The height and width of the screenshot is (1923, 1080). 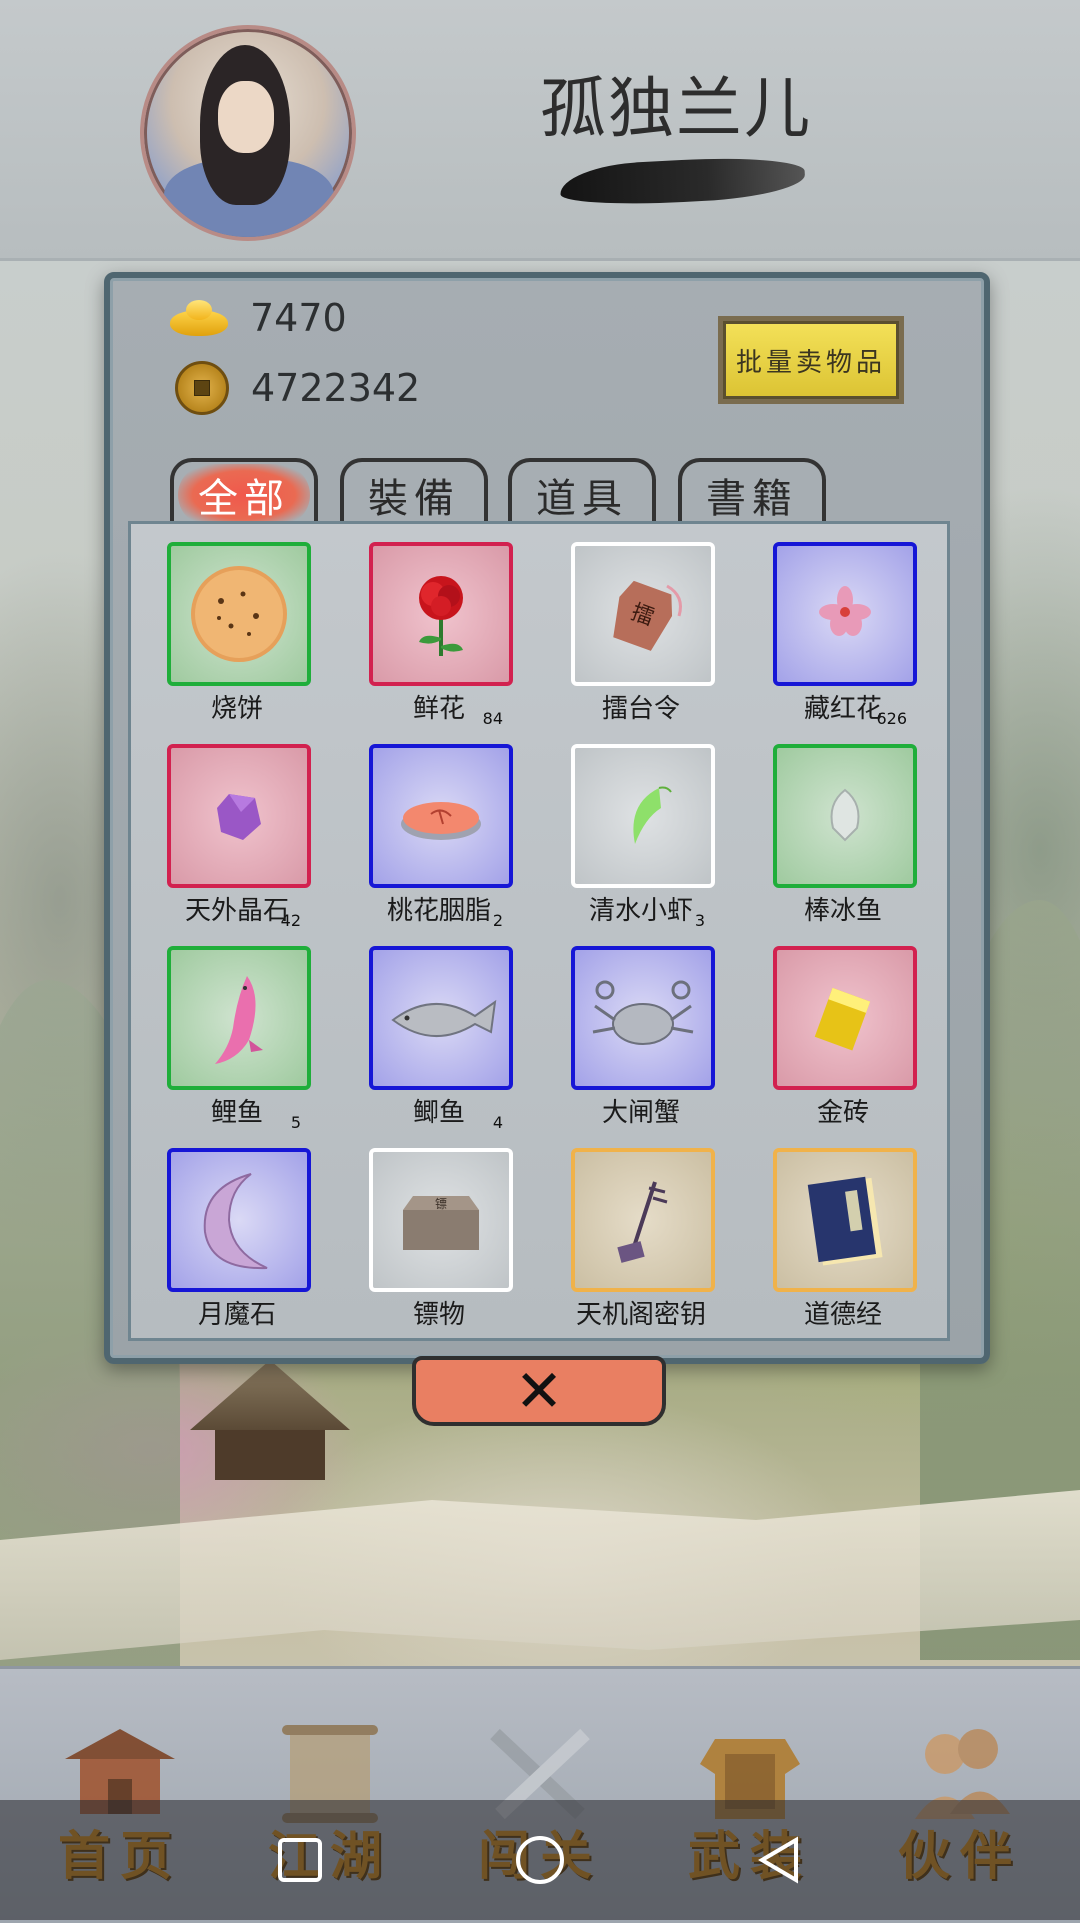 What do you see at coordinates (414, 499) in the screenshot?
I see `tab-equipment-label: 裝備` at bounding box center [414, 499].